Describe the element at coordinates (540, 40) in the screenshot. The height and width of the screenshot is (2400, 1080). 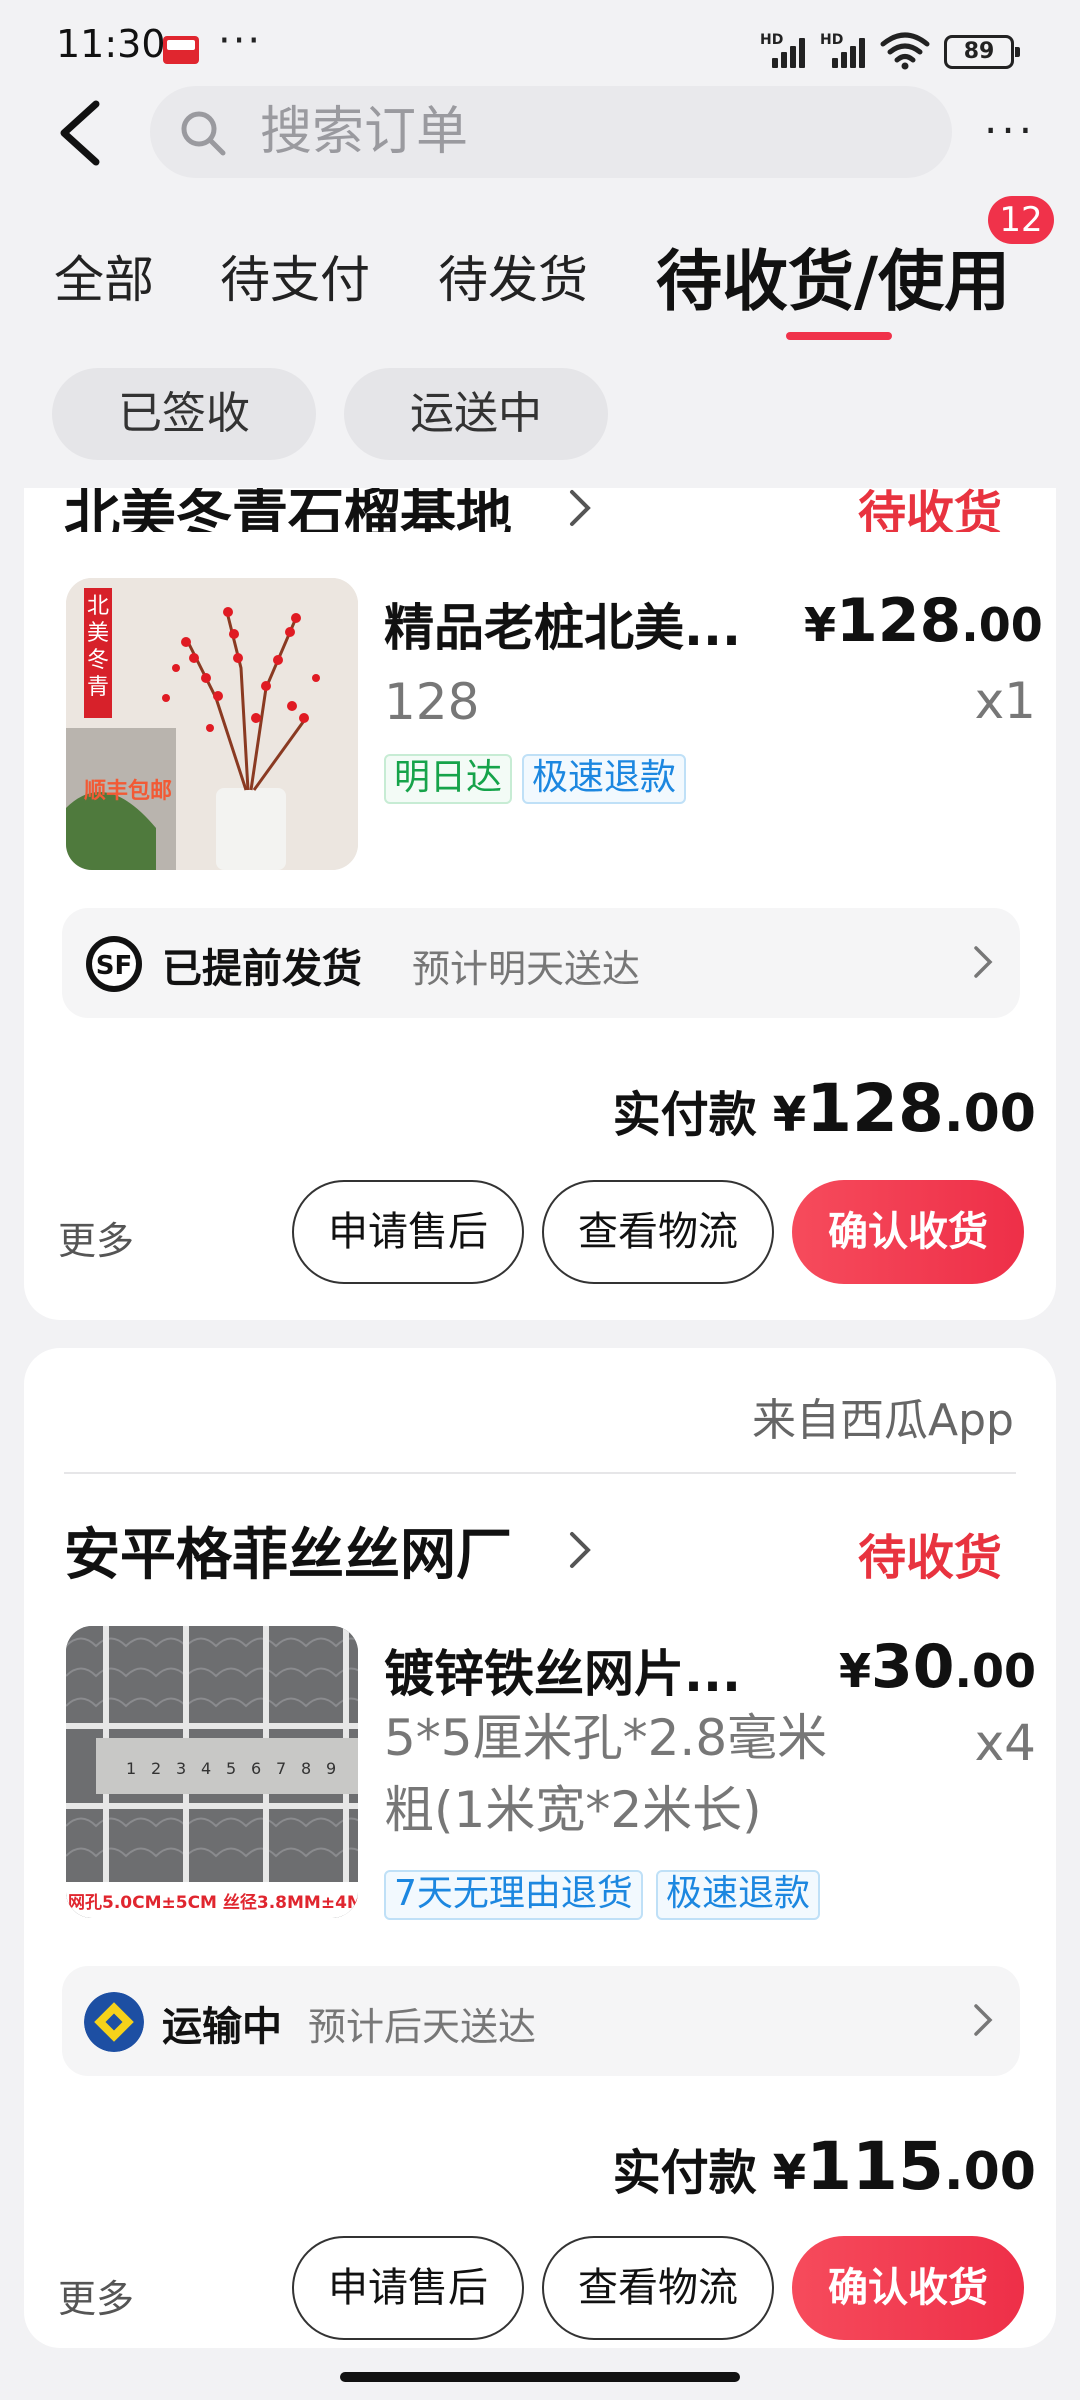
I see `status-bar: 11:30 ··· HD HD 89` at that location.